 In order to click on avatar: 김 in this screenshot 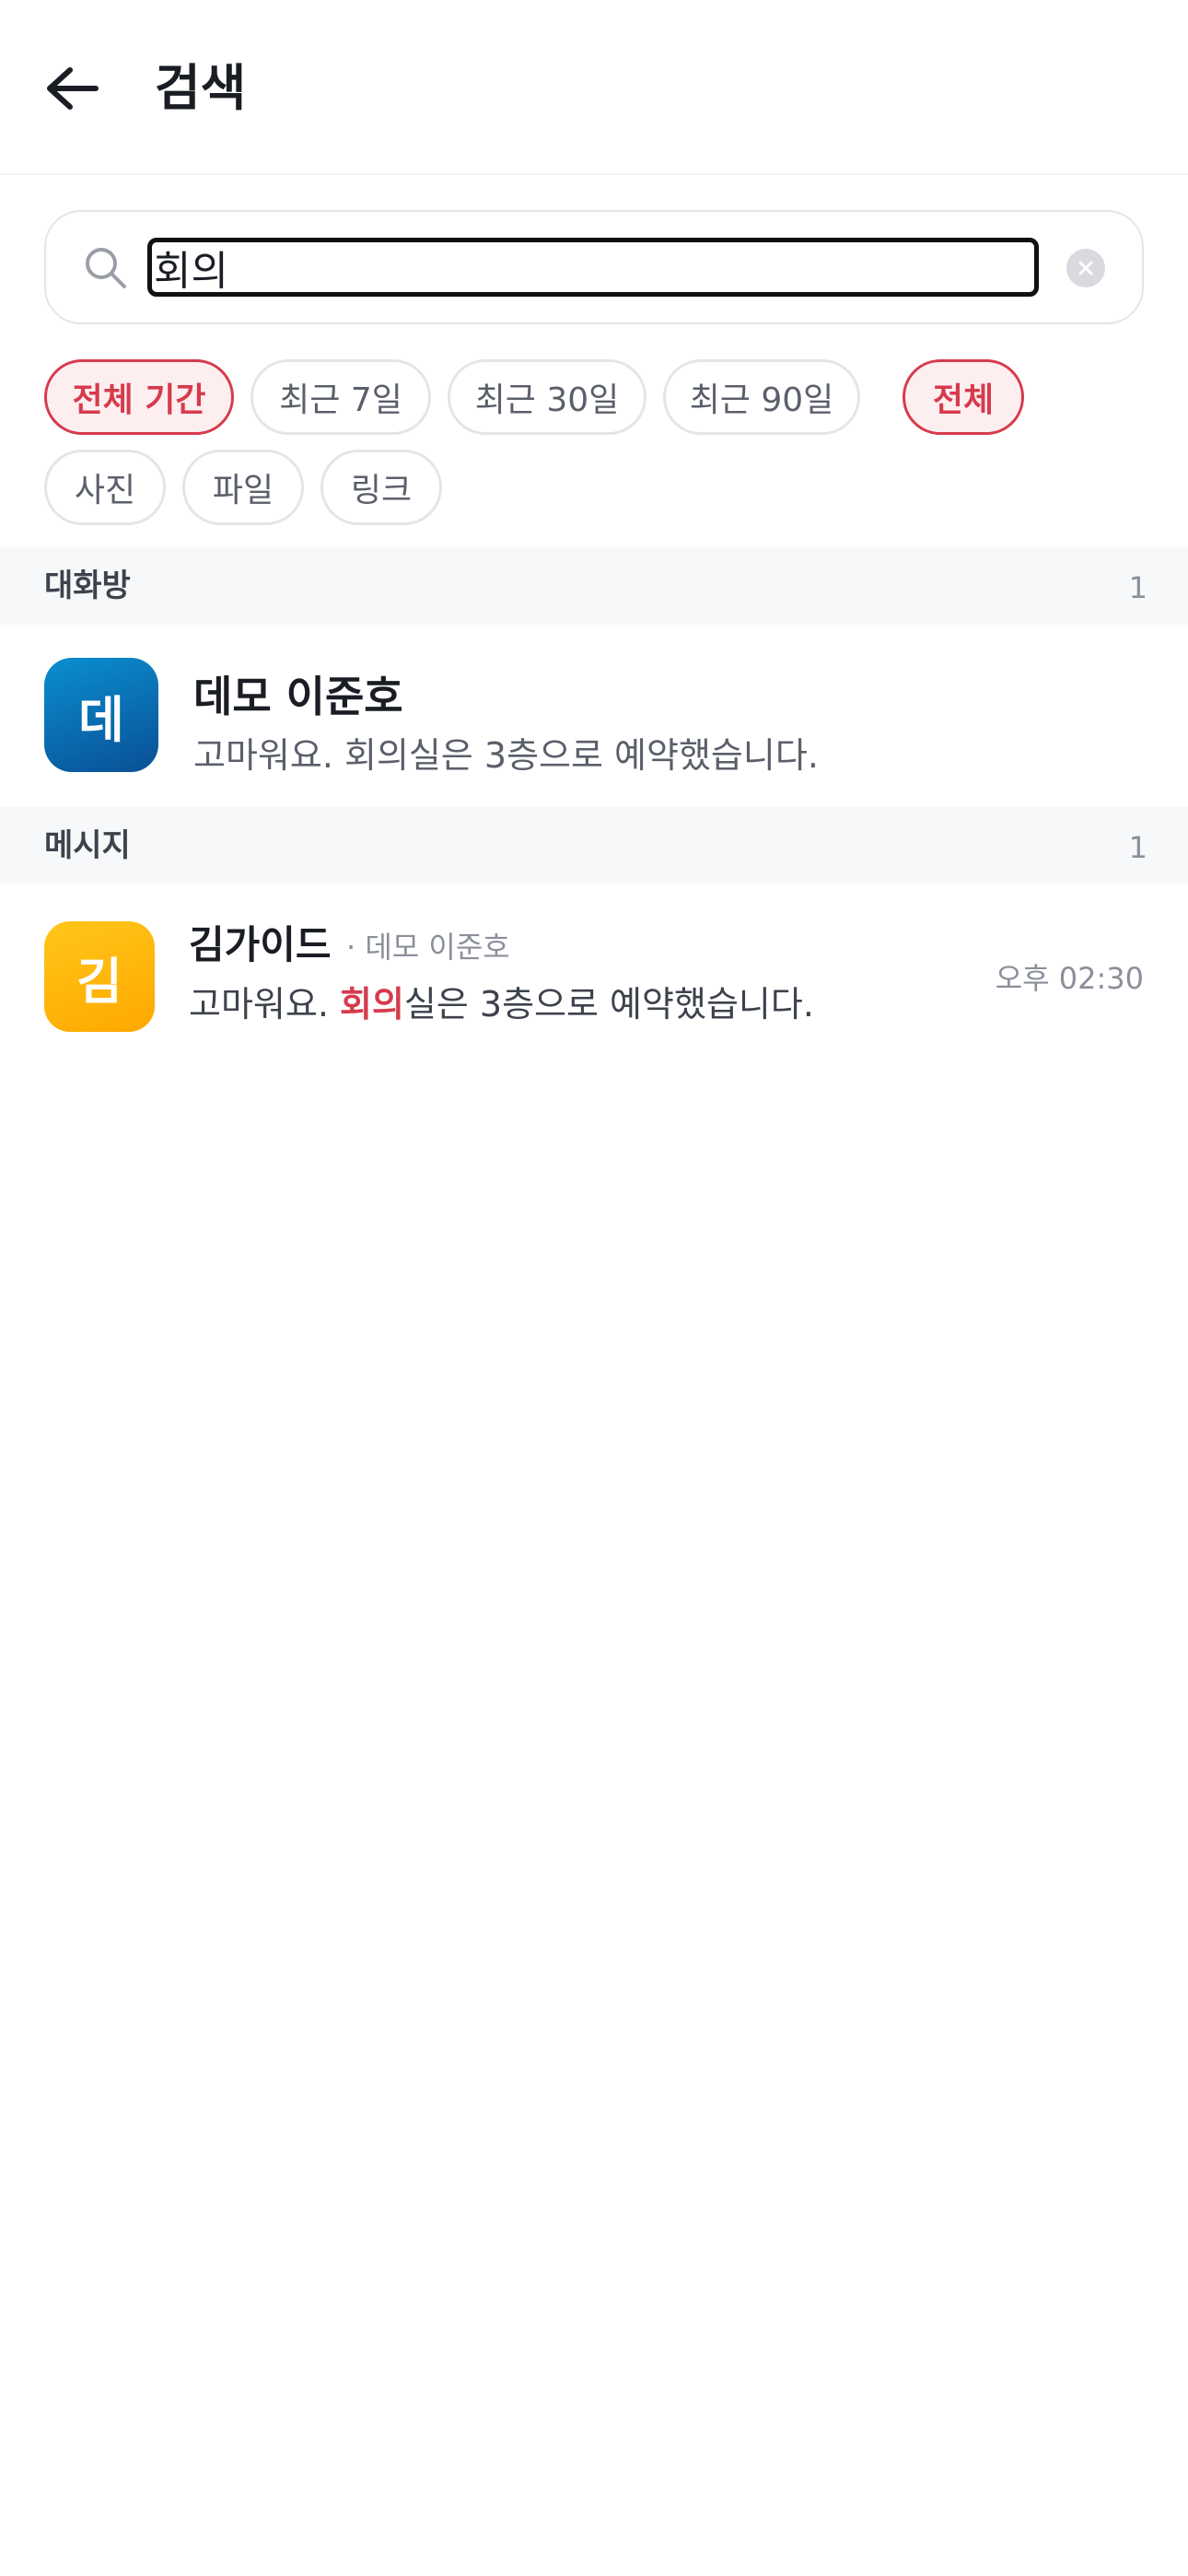, I will do `click(99, 976)`.